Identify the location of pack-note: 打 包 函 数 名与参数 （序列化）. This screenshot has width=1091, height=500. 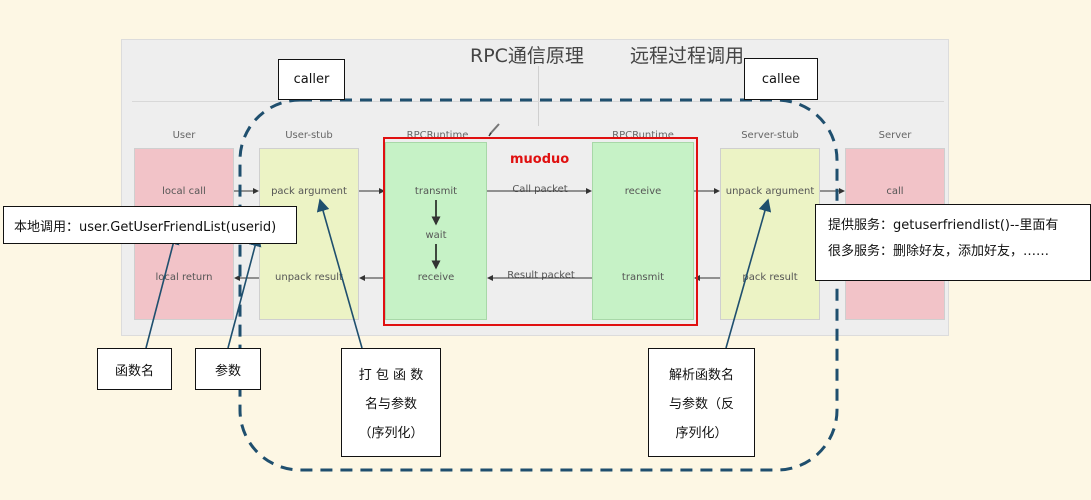
(391, 402).